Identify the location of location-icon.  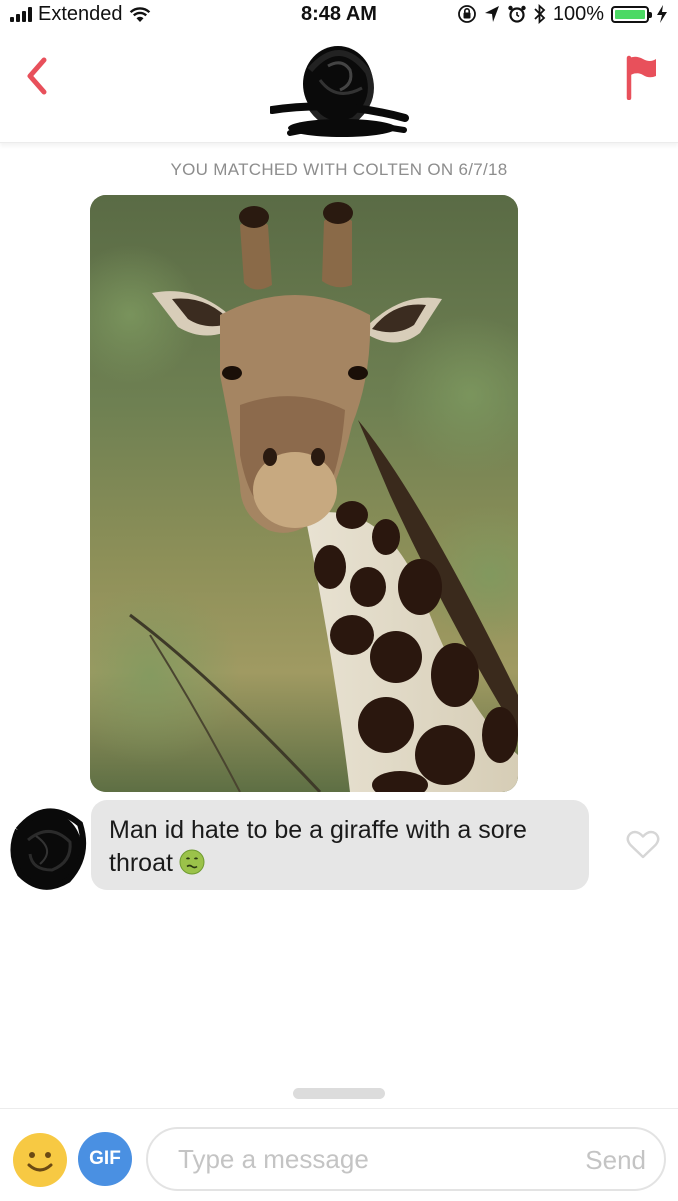
(491, 14).